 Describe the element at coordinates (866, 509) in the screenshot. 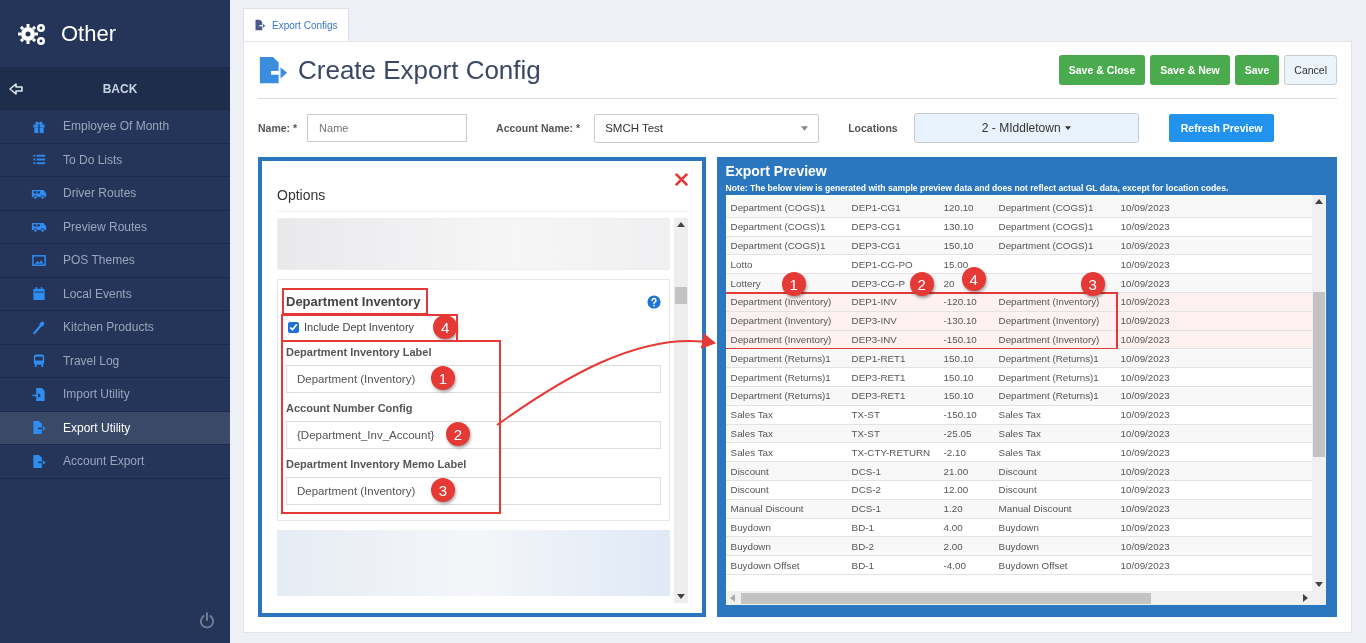

I see `table-cell: DCS-1` at that location.